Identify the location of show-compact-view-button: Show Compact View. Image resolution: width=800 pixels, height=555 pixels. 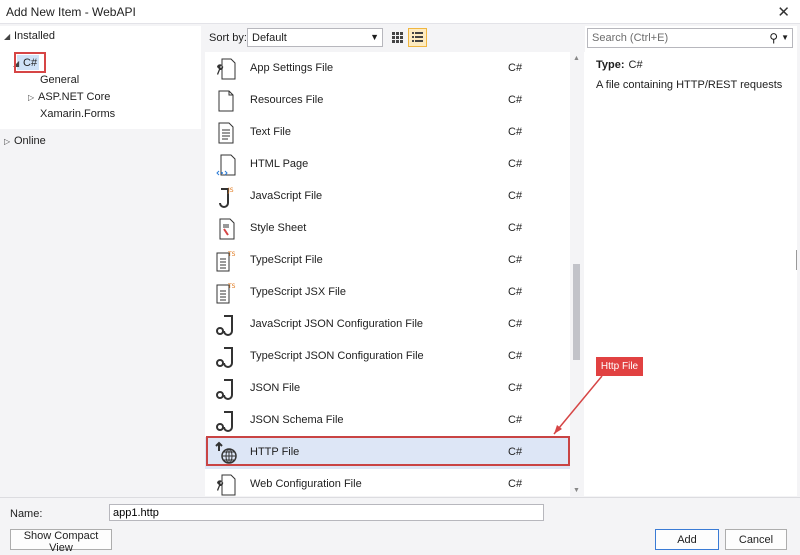
(61, 541).